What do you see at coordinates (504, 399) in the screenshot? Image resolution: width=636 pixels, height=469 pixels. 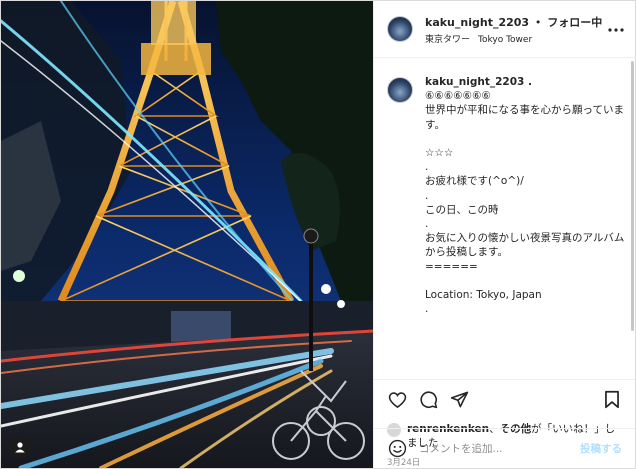 I see `action-bar` at bounding box center [504, 399].